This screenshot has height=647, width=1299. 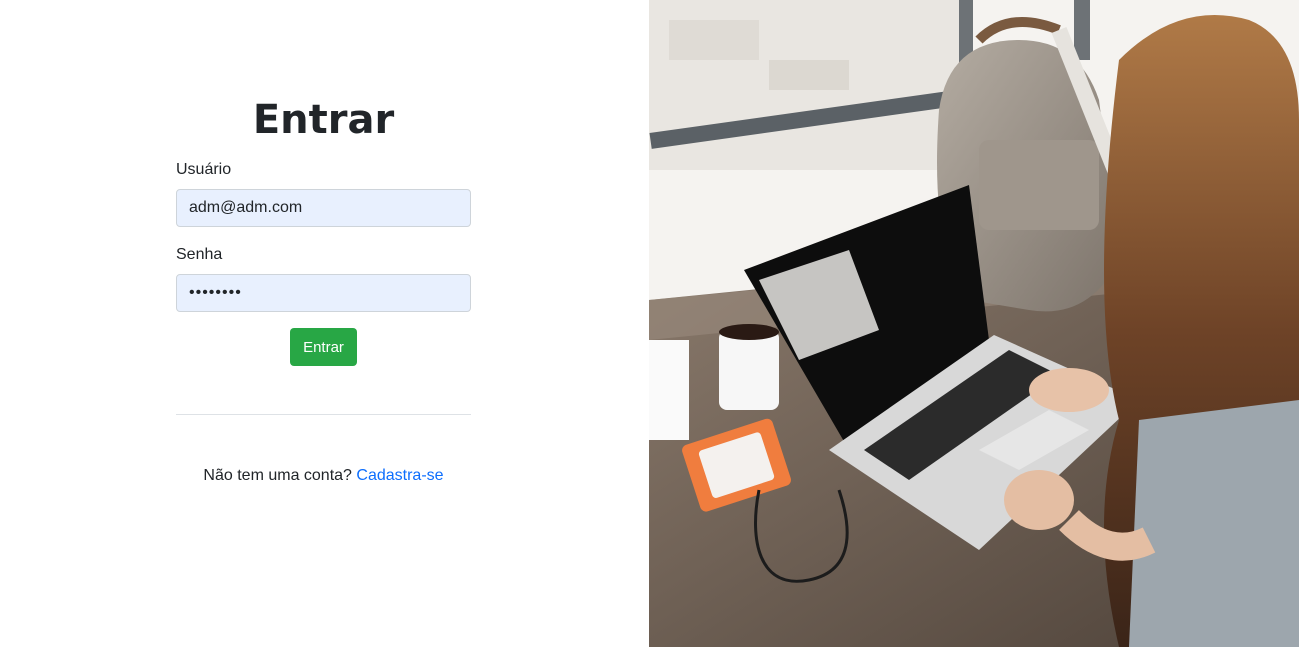 I want to click on submit-button: Entrar, so click(x=323, y=347).